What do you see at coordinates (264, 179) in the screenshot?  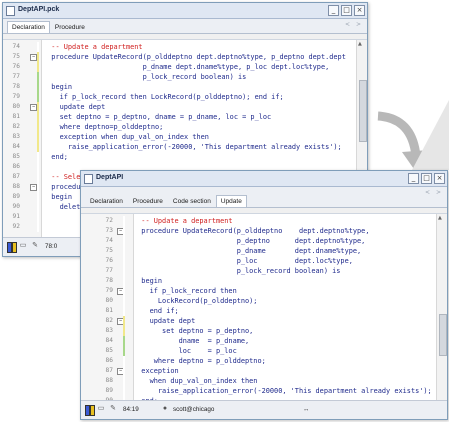 I see `title-bar: DeptAPI _ □ ×` at bounding box center [264, 179].